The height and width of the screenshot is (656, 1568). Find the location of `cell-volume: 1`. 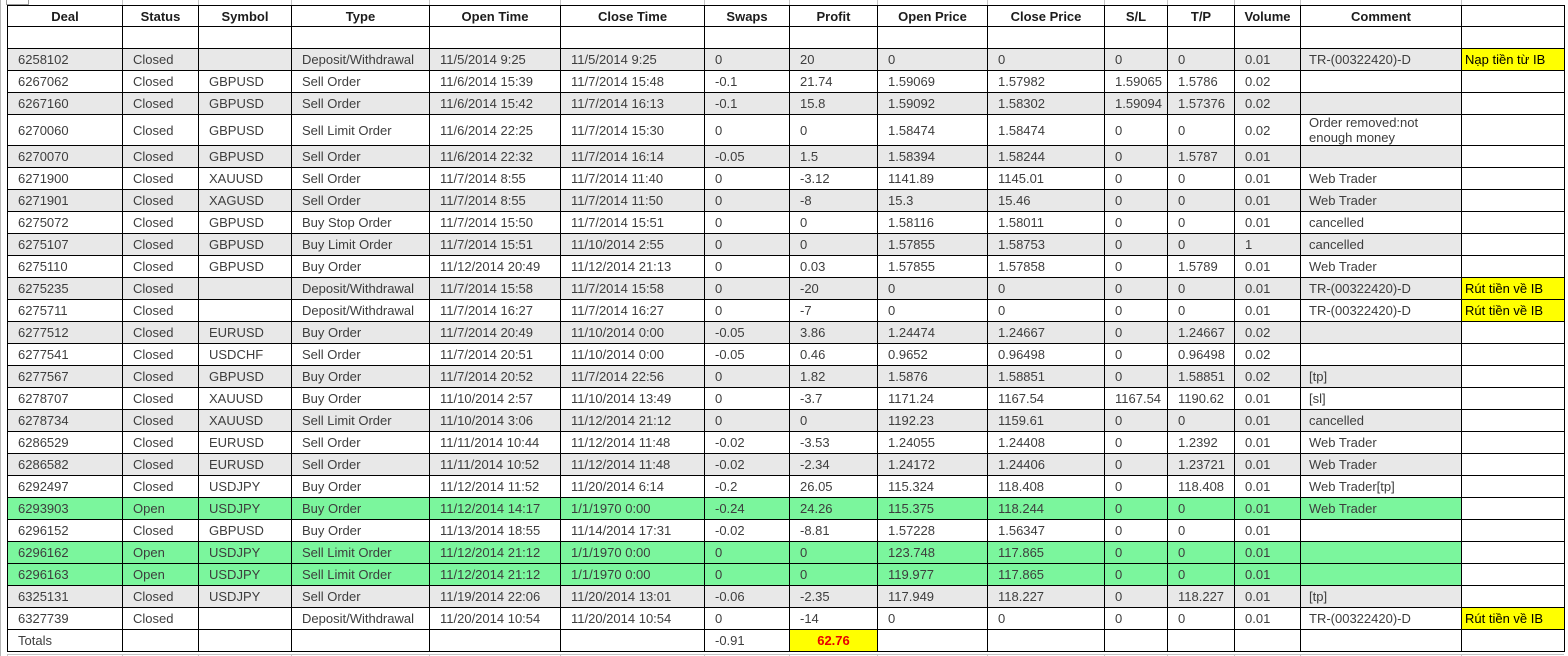

cell-volume: 1 is located at coordinates (1267, 244).